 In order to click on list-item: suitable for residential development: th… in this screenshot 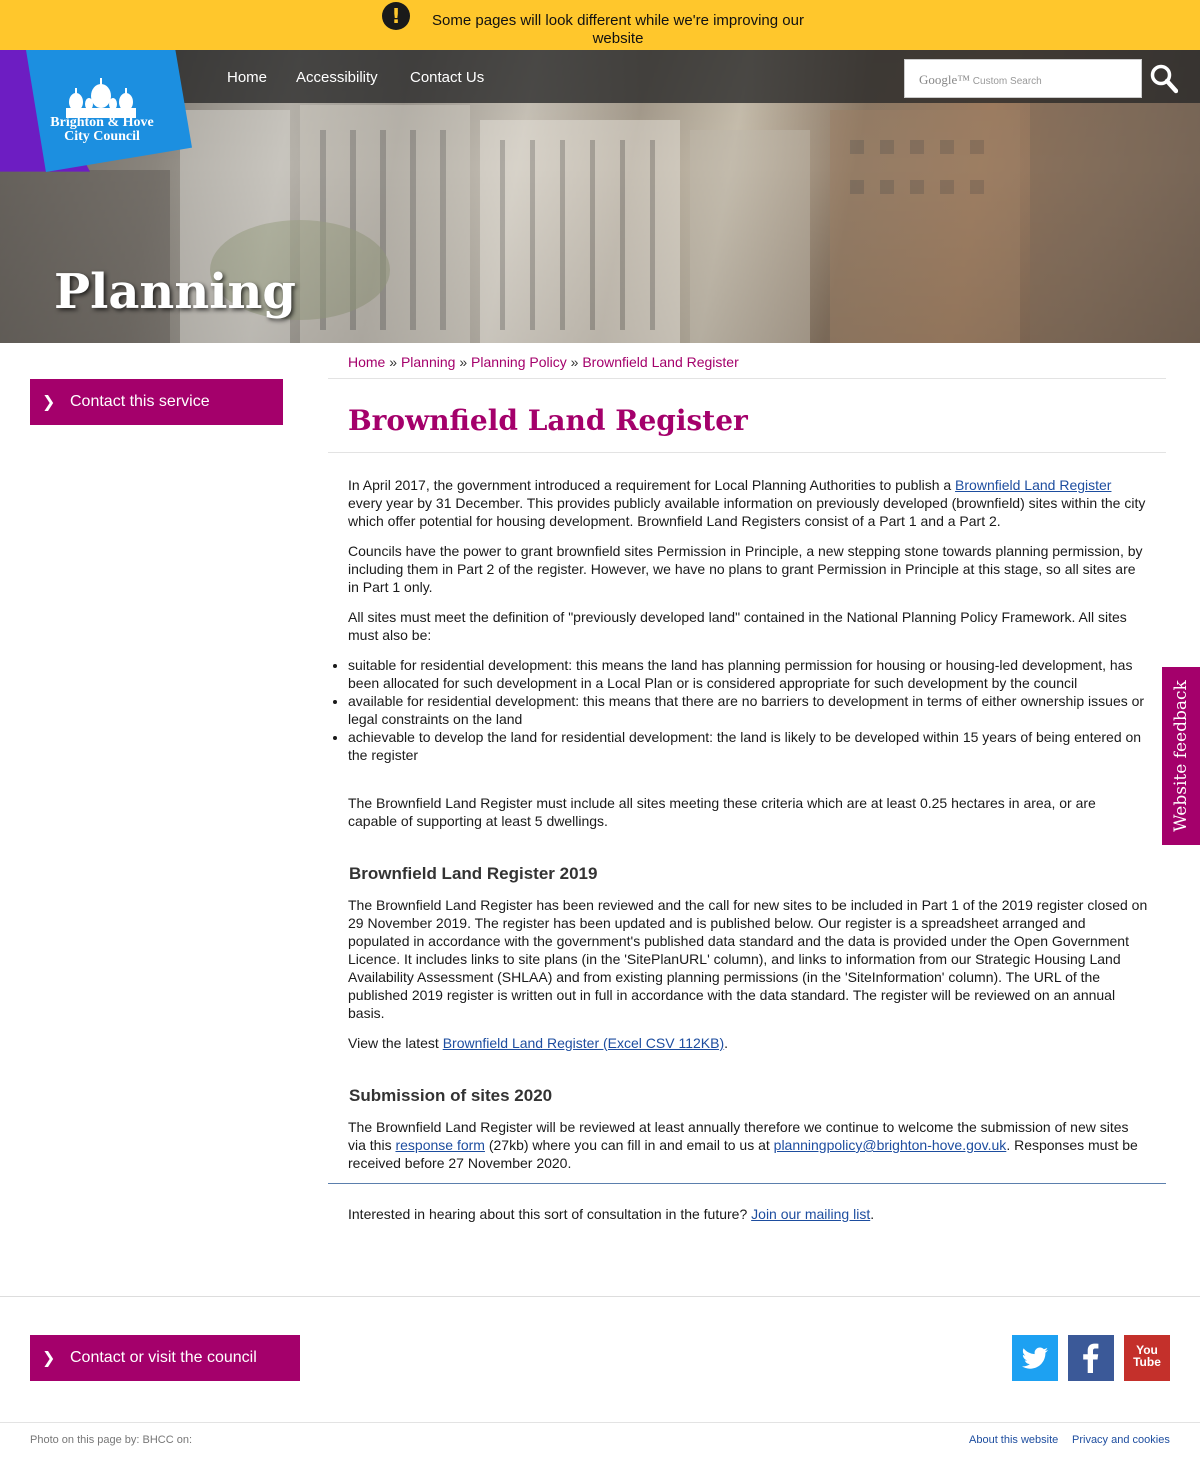, I will do `click(748, 674)`.